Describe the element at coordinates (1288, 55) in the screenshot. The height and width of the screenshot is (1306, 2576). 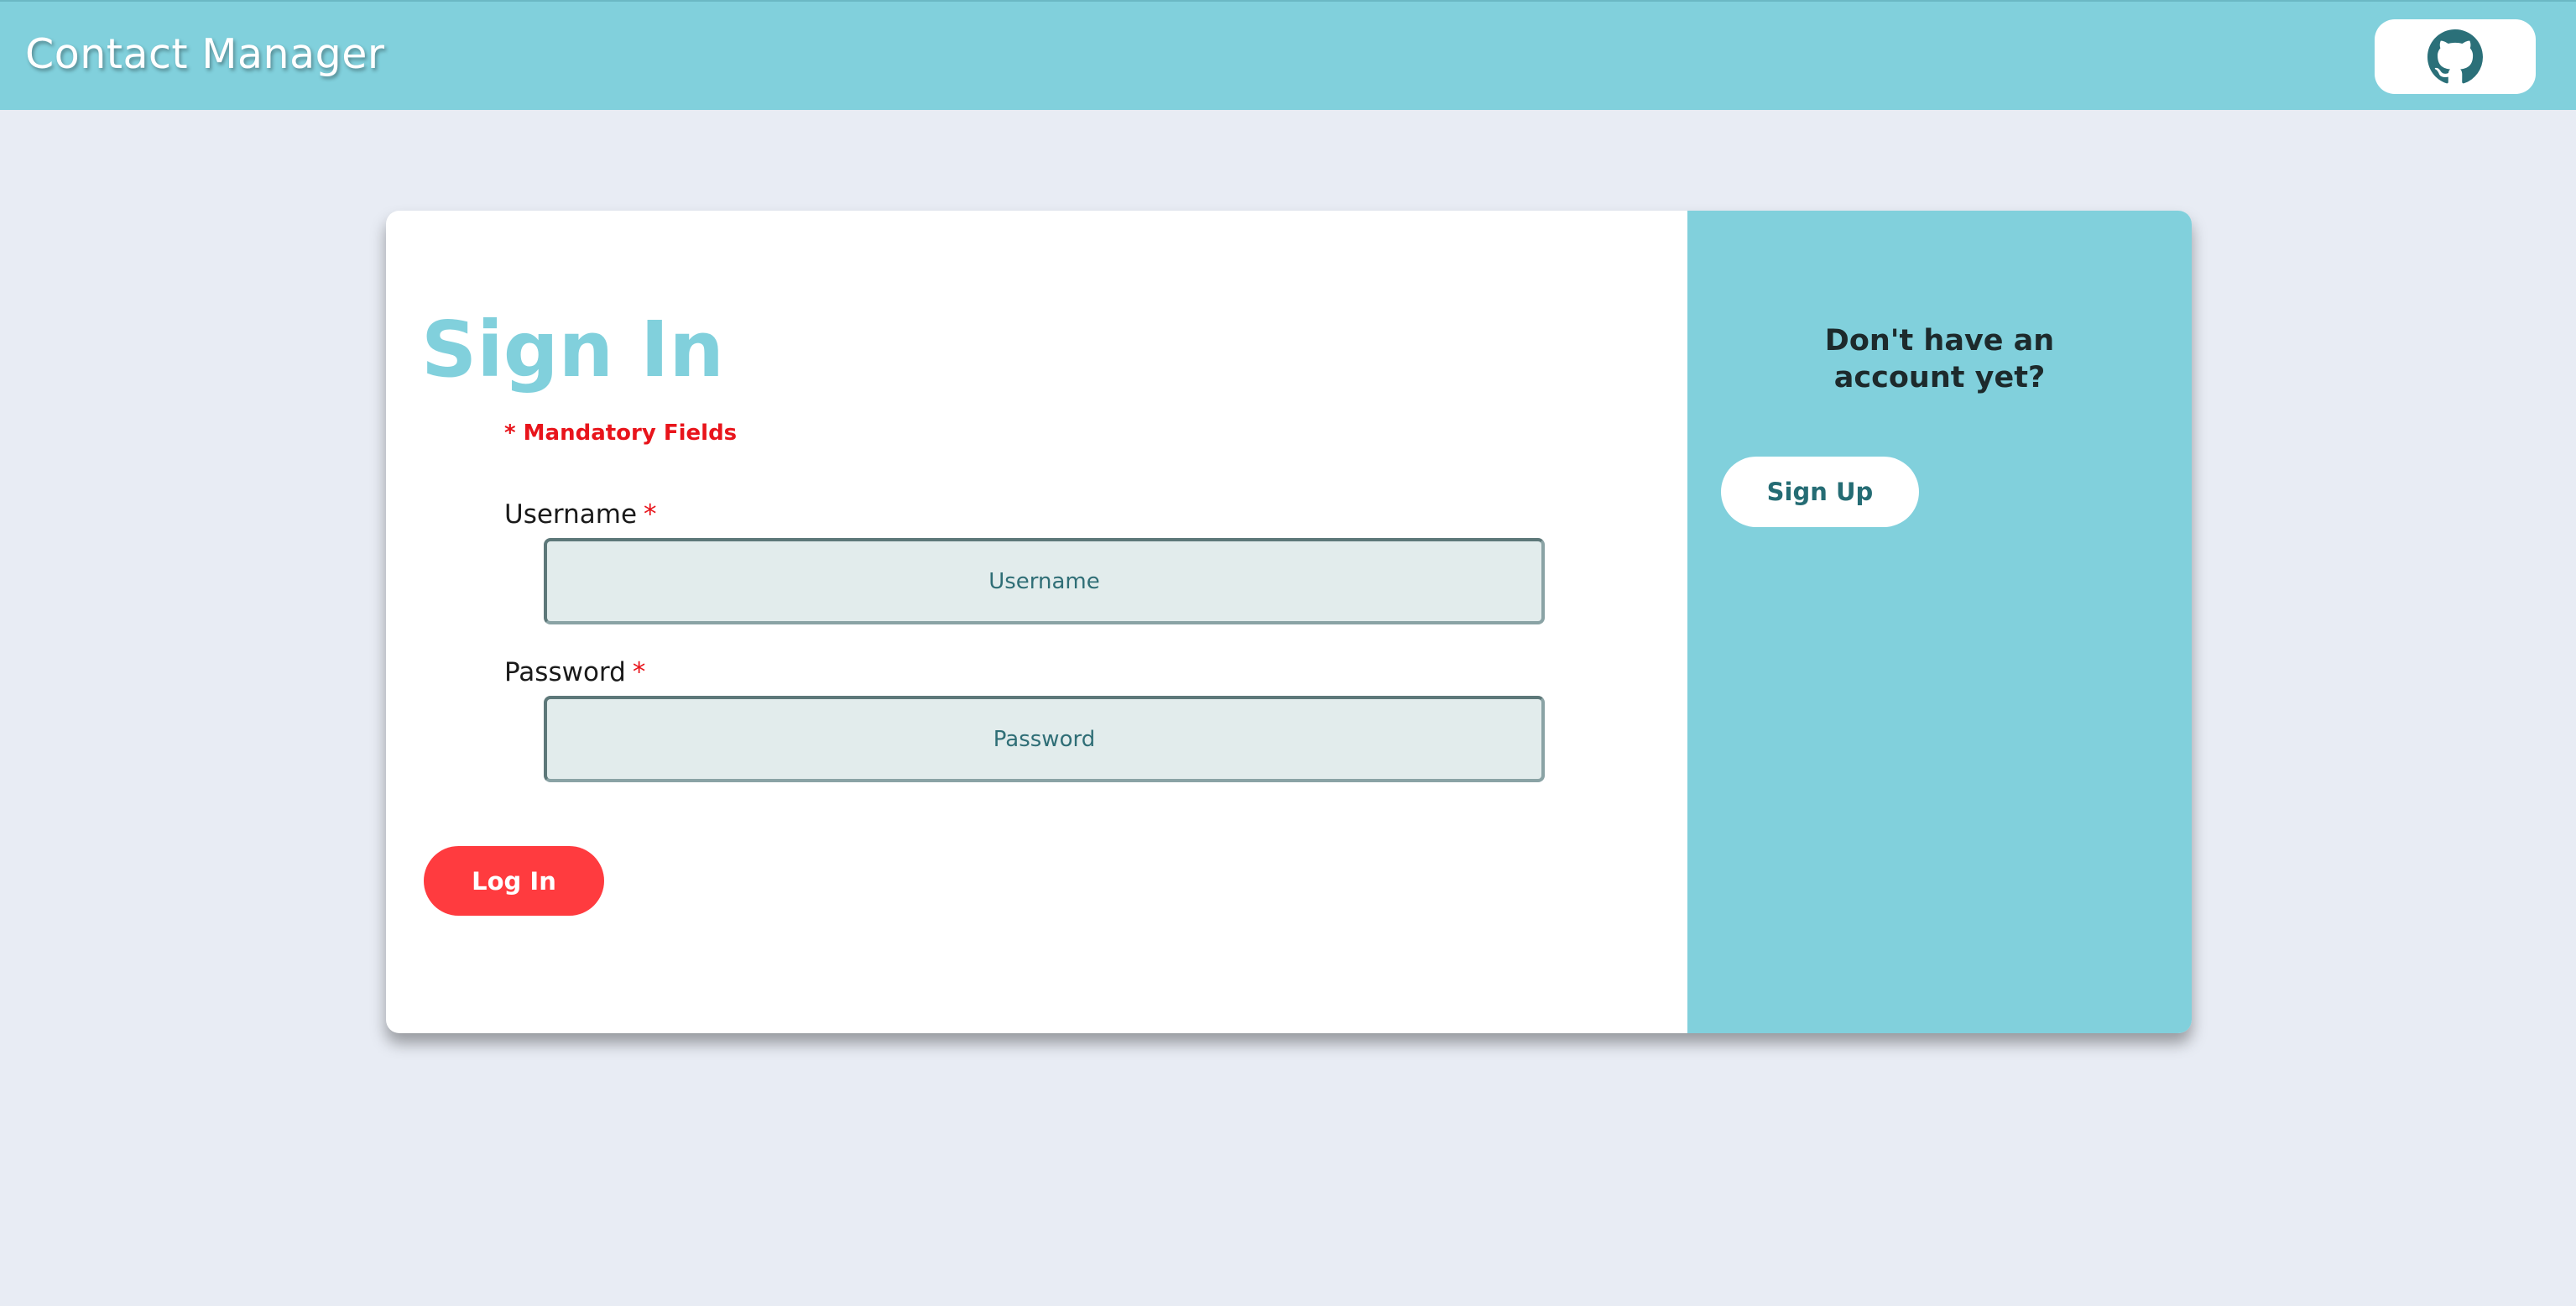
I see `navbar: Contact Manager` at that location.